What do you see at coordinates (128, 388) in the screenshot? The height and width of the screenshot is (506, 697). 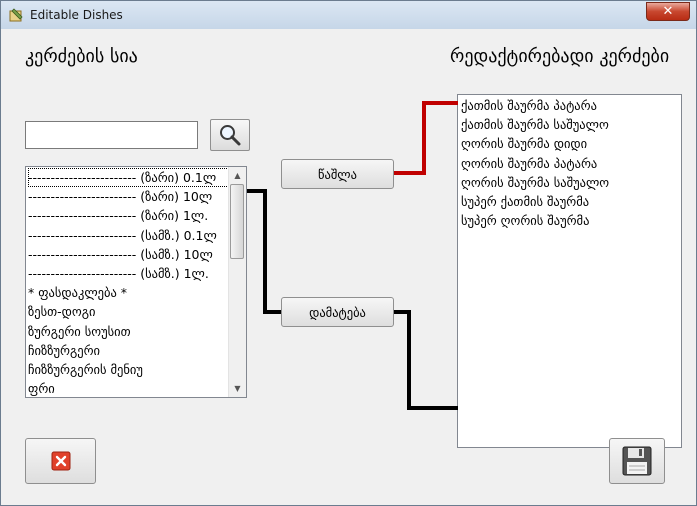 I see `list-item: ფრი` at bounding box center [128, 388].